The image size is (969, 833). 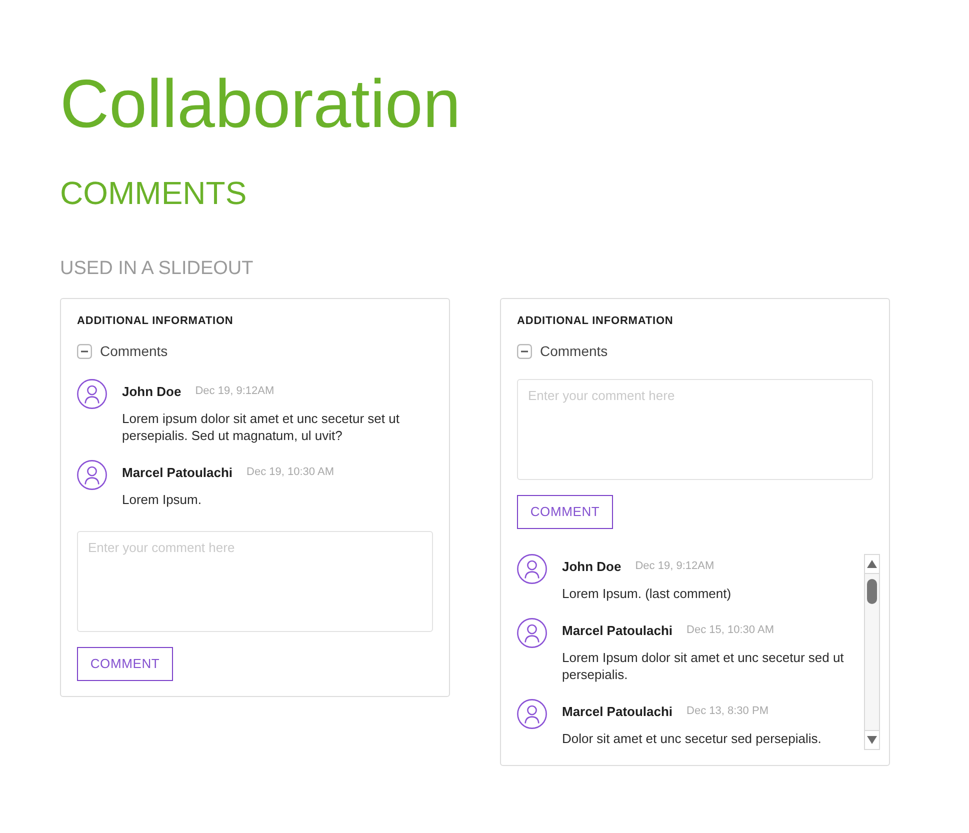 What do you see at coordinates (157, 268) in the screenshot?
I see `subsection-heading: USED IN A SLIDEOUT` at bounding box center [157, 268].